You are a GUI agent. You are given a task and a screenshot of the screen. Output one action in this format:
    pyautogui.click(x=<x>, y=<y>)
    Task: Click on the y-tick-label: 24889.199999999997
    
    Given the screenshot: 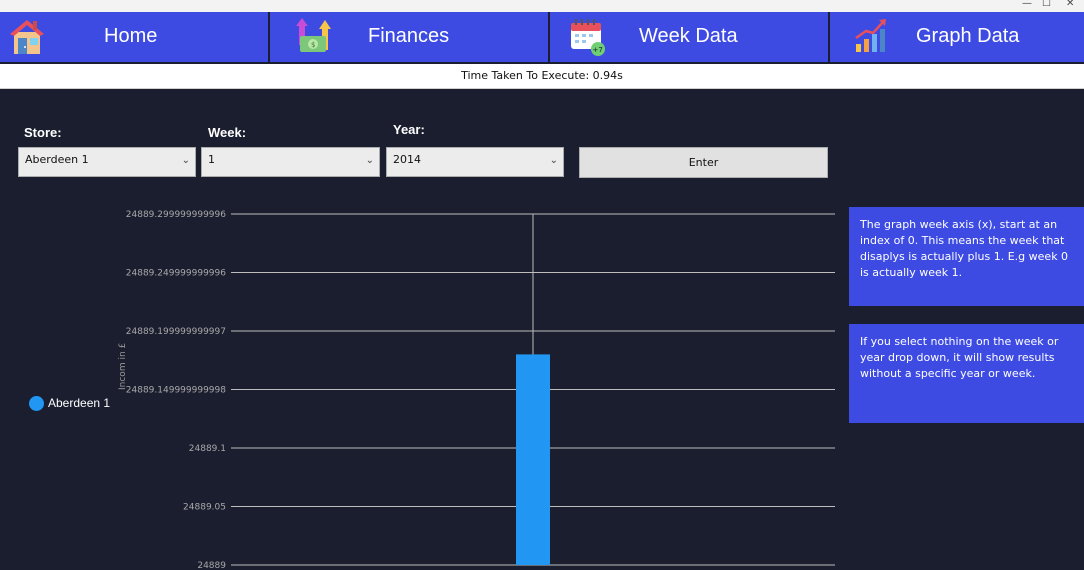 What is the action you would take?
    pyautogui.click(x=176, y=332)
    